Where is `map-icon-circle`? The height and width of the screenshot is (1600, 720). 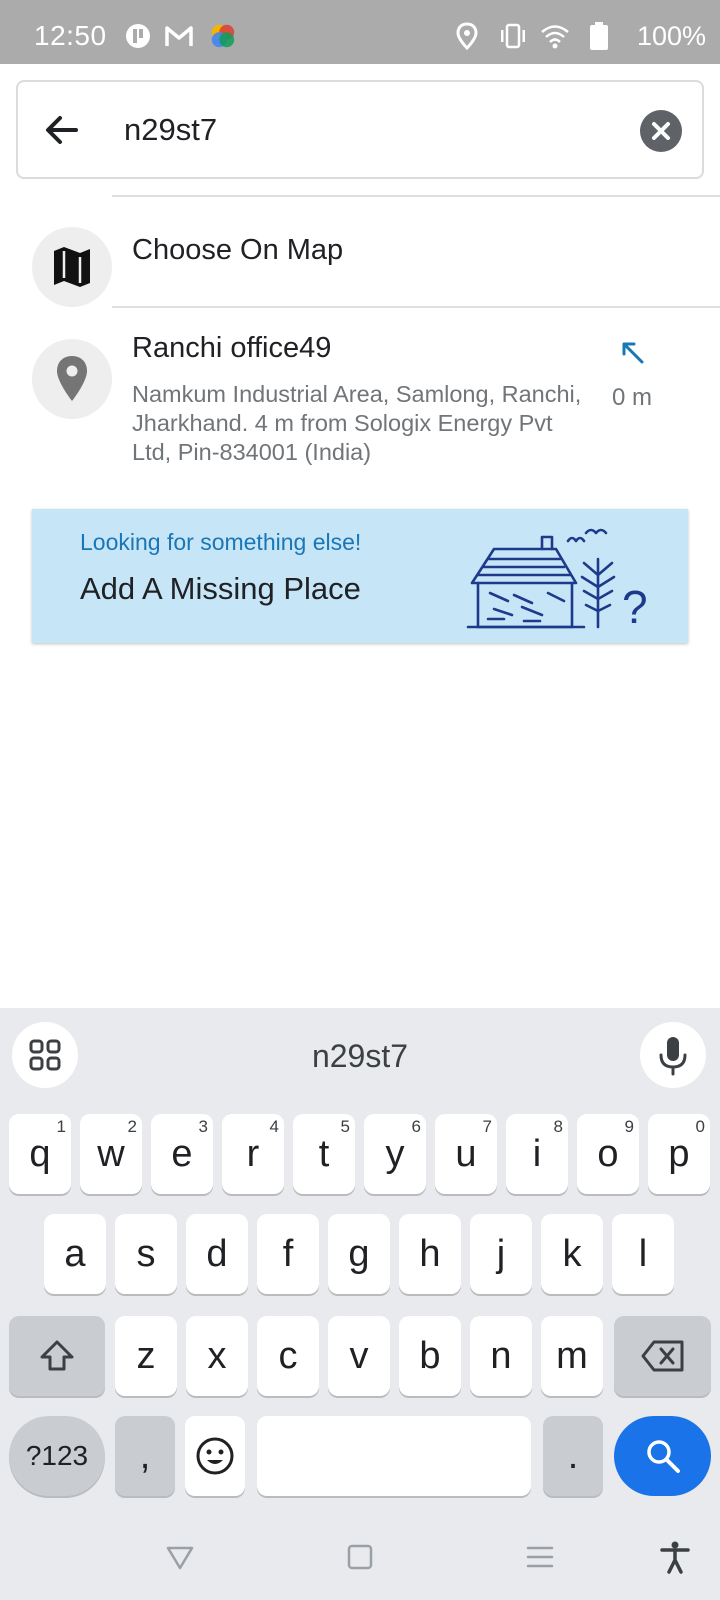
map-icon-circle is located at coordinates (72, 267).